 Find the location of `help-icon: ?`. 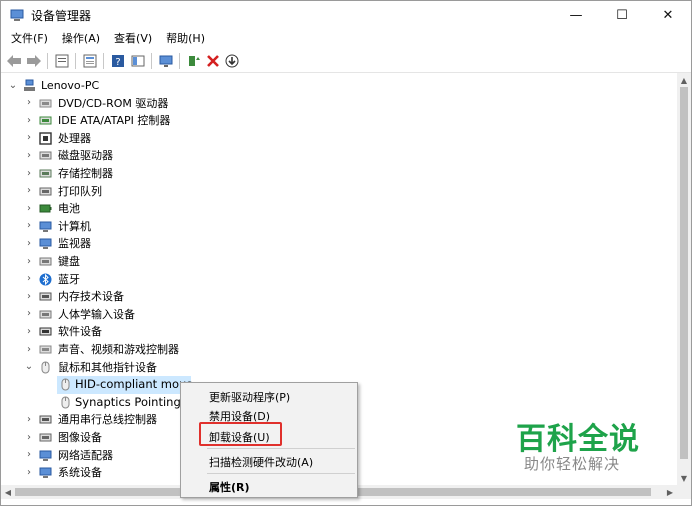

help-icon: ? is located at coordinates (118, 61).